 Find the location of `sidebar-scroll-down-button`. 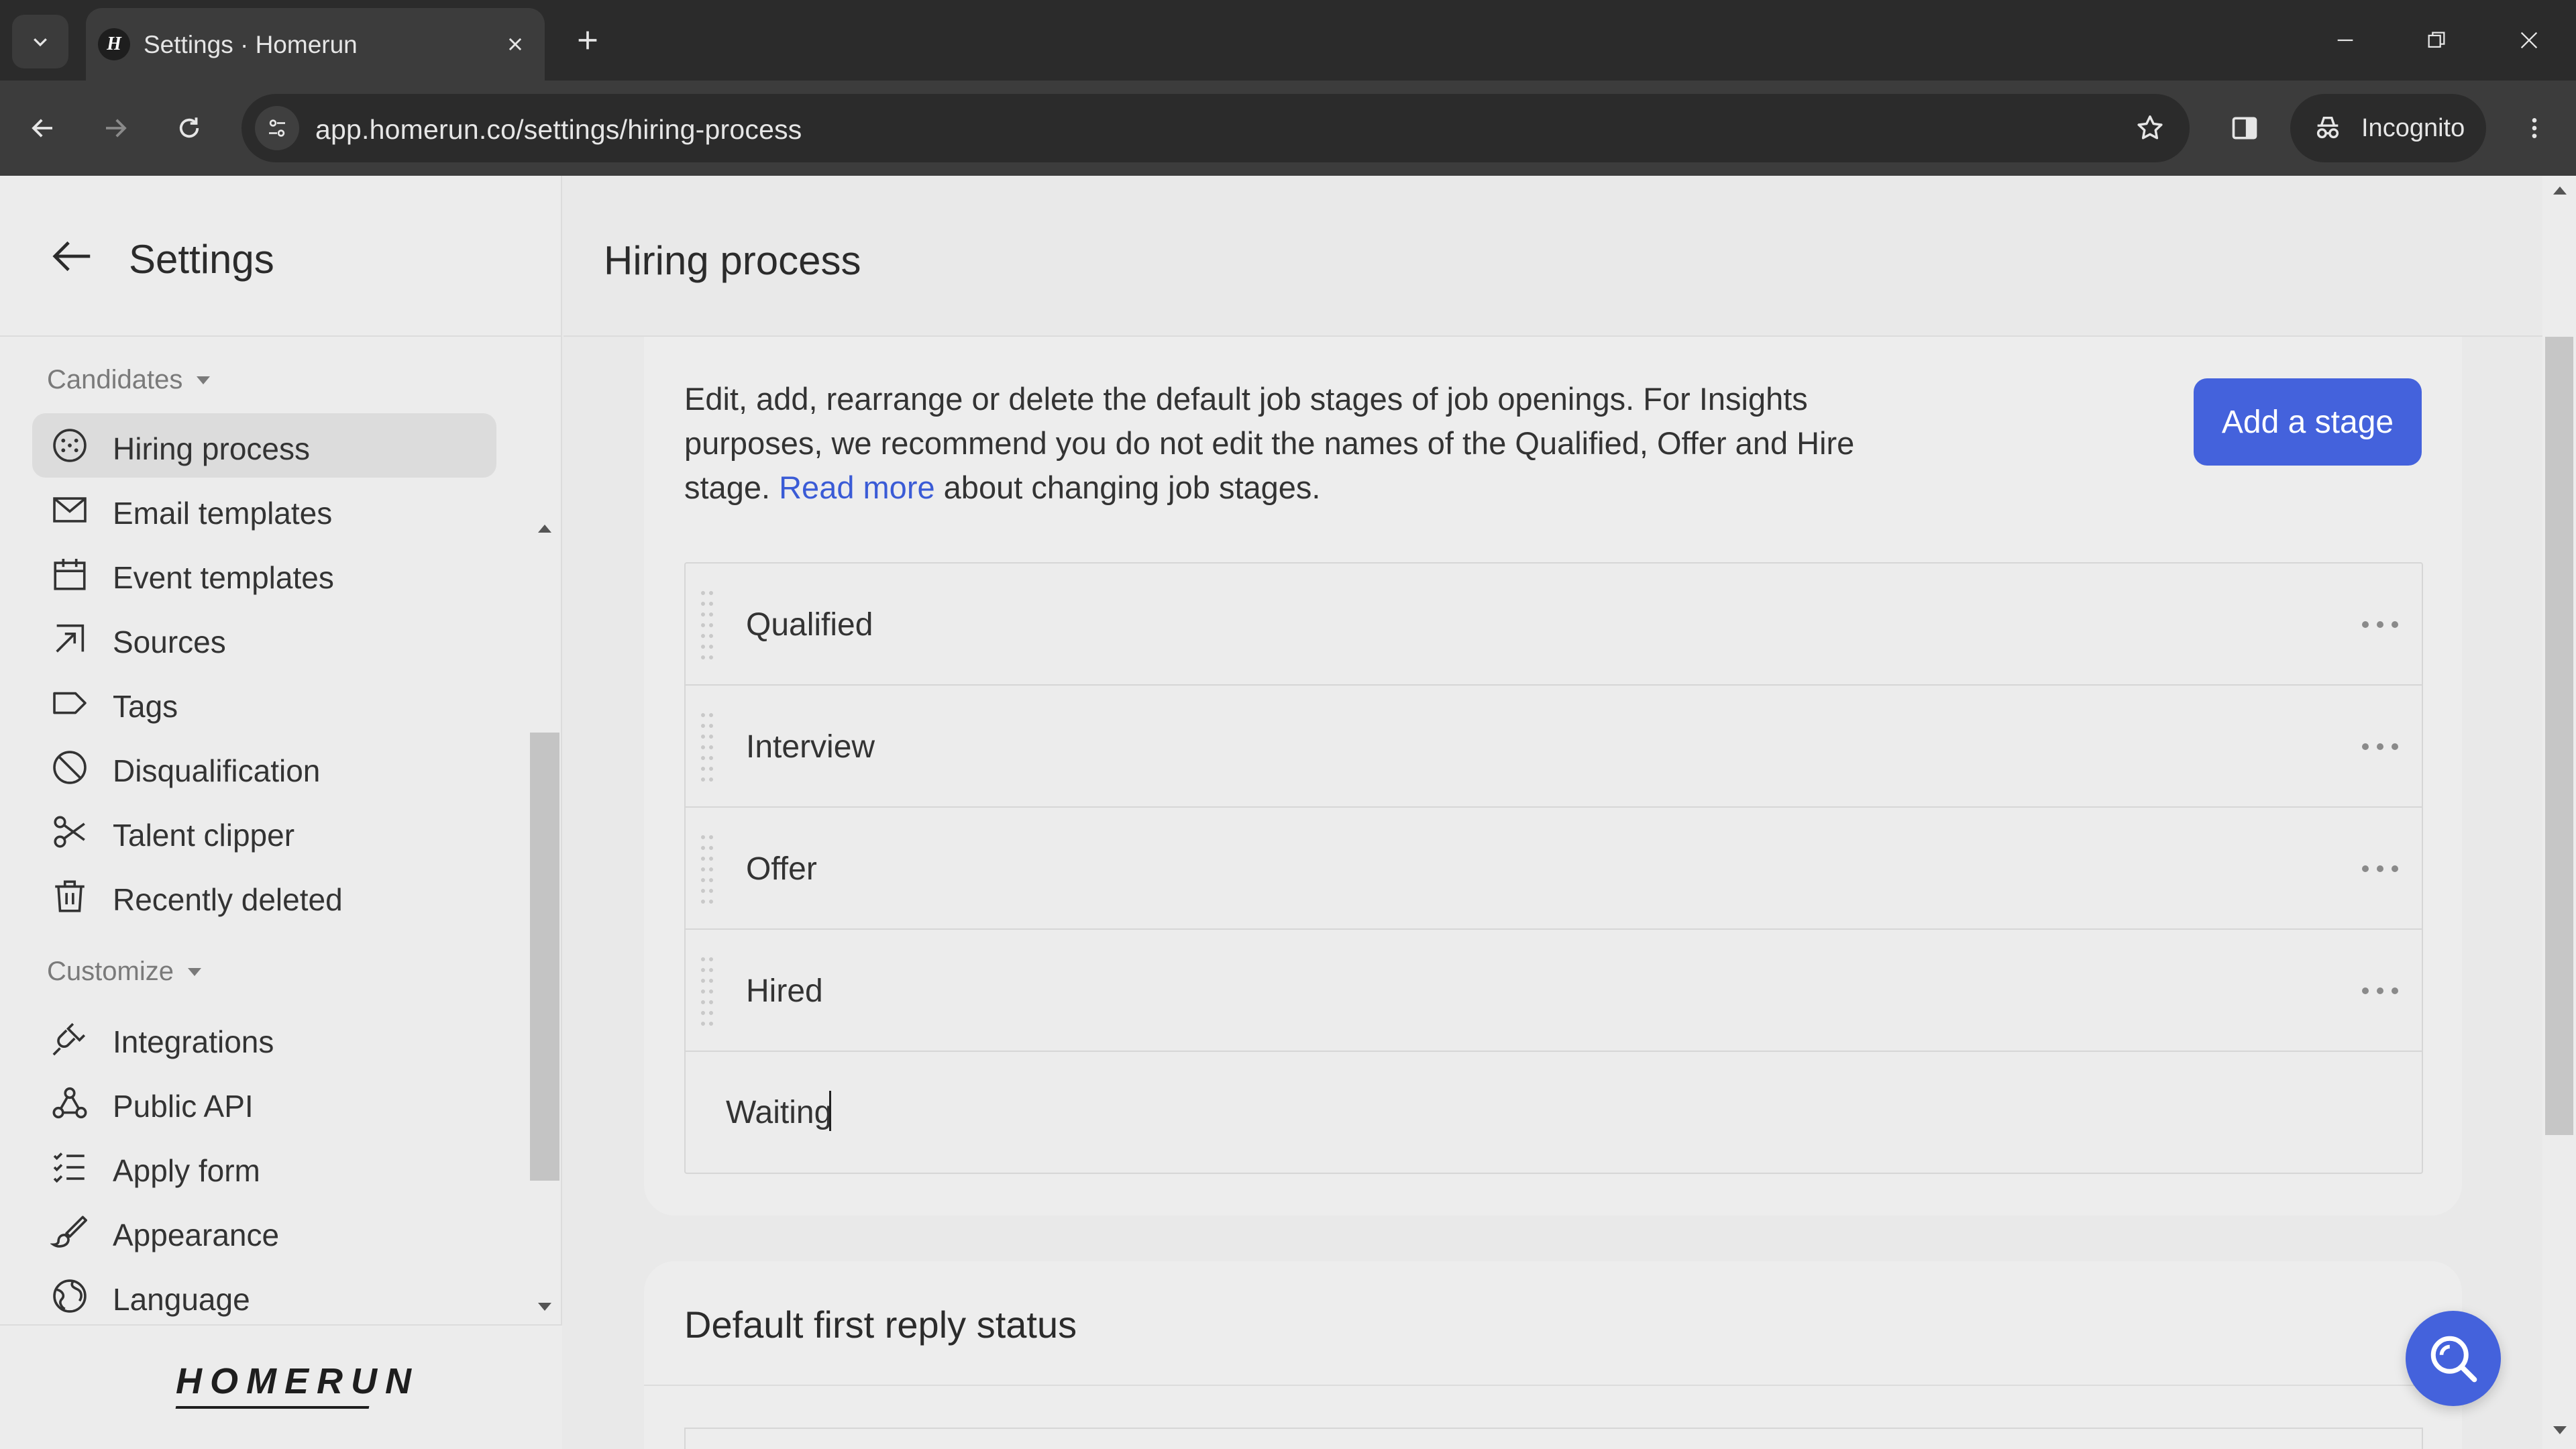

sidebar-scroll-down-button is located at coordinates (545, 1306).